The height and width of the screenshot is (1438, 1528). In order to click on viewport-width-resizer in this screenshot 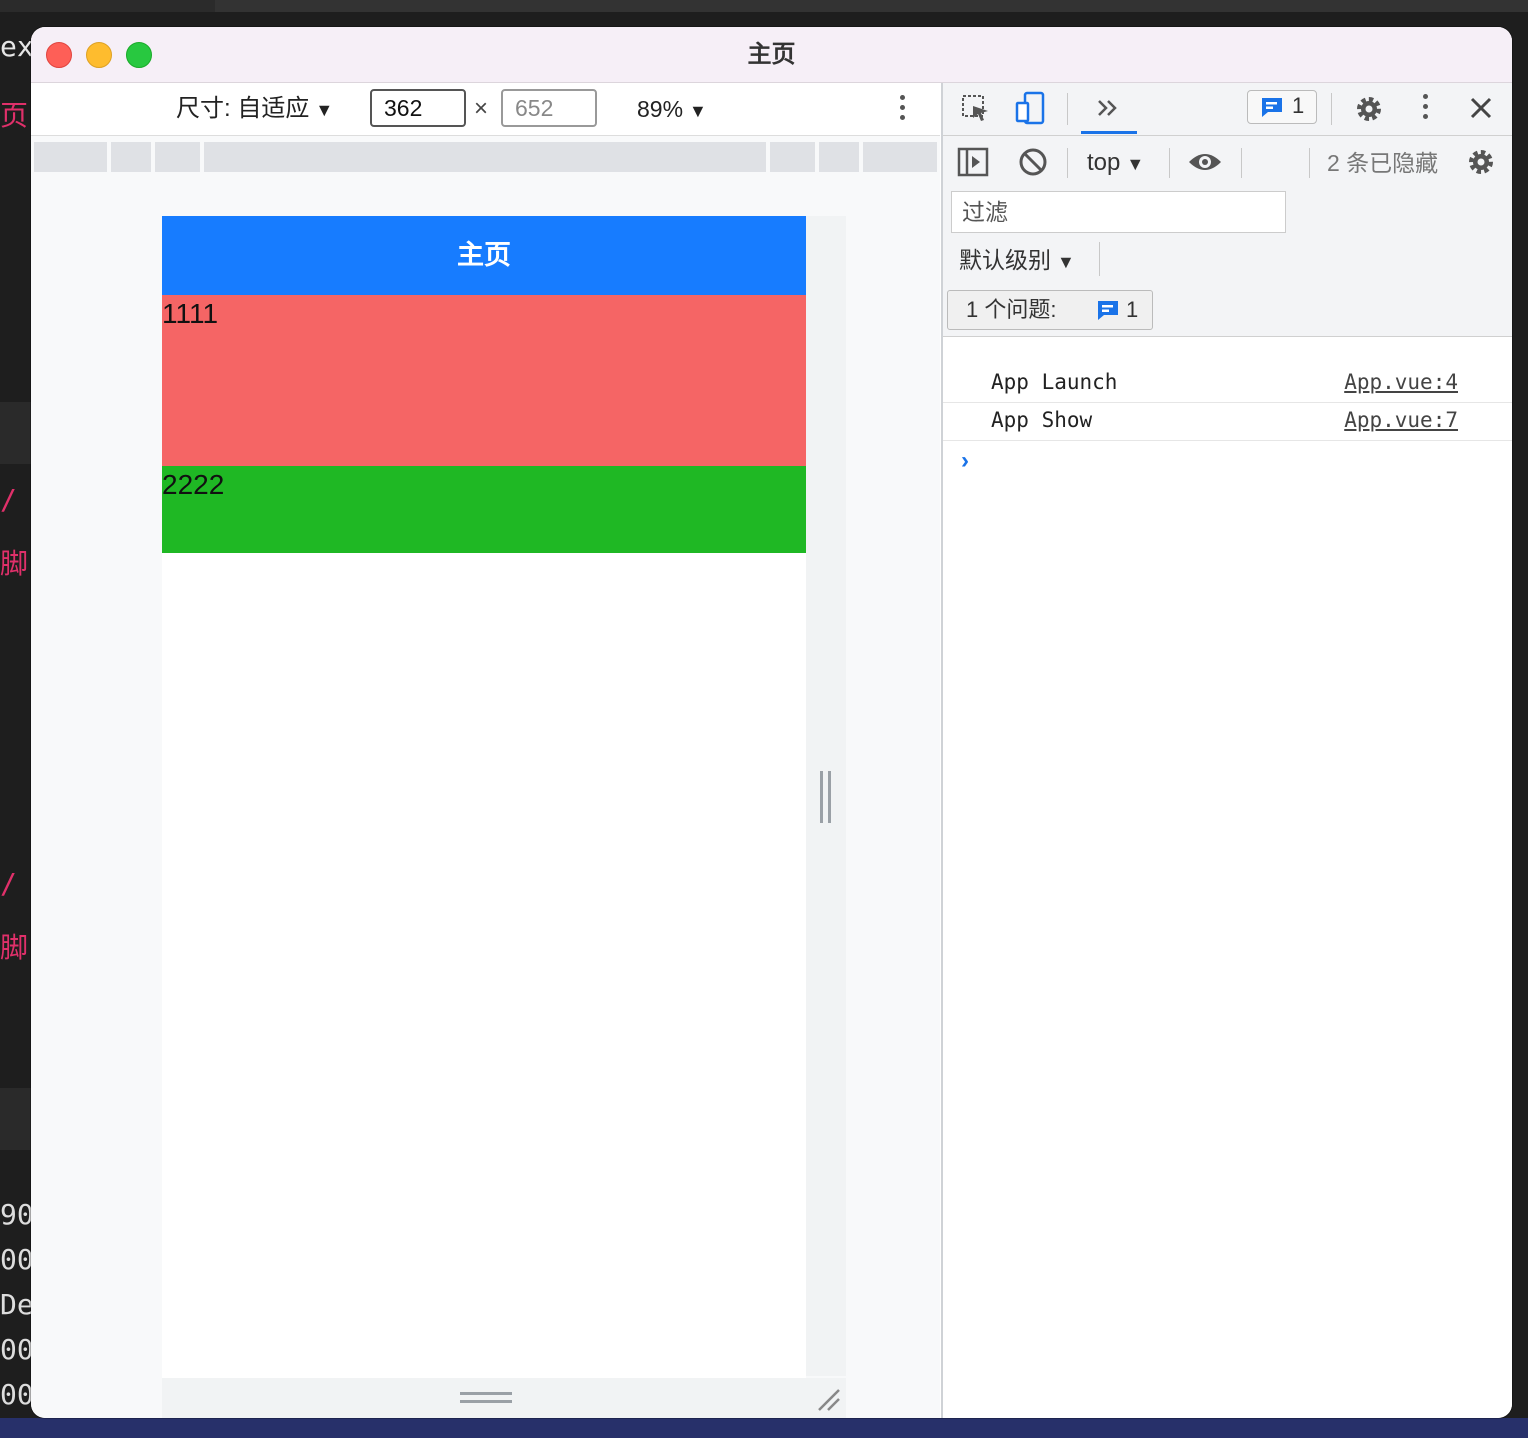, I will do `click(826, 796)`.